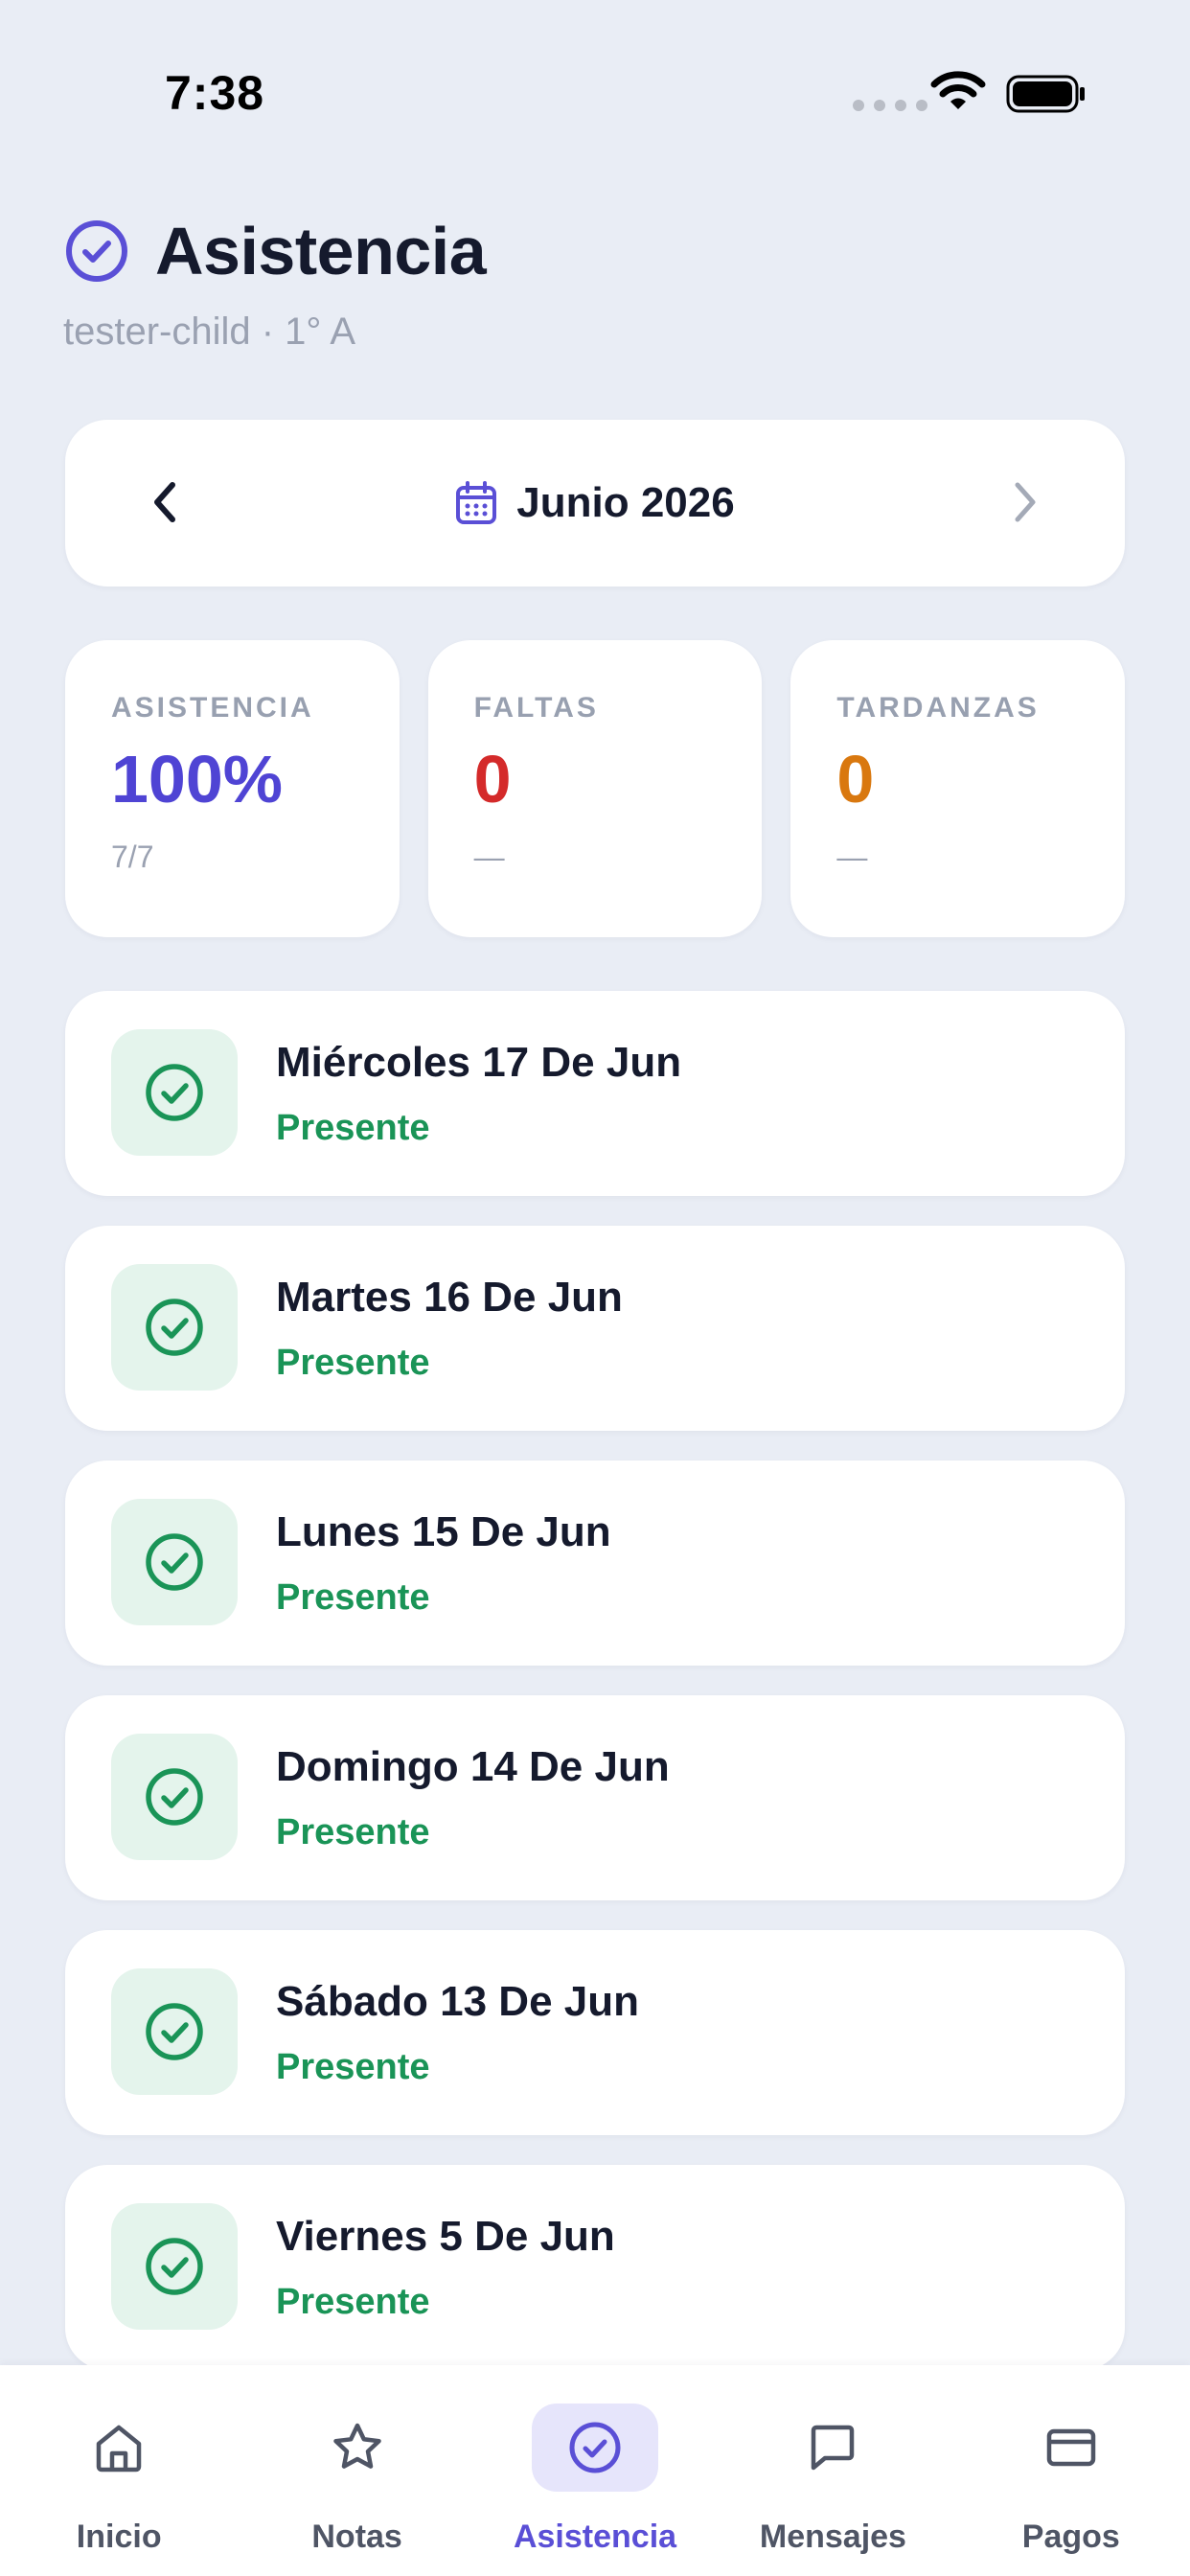  Describe the element at coordinates (595, 2267) in the screenshot. I see `attendance-item: Viernes 5 De Jun Presente` at that location.